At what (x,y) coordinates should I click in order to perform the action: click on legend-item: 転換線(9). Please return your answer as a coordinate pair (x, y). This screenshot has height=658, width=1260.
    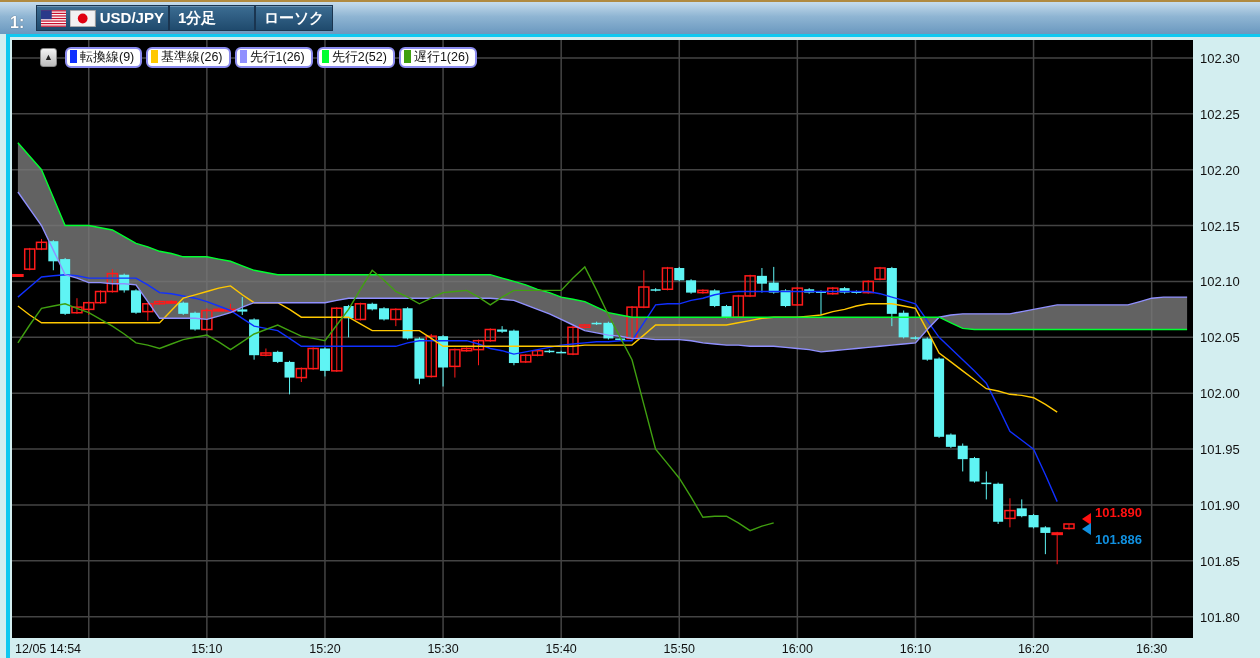
    Looking at the image, I should click on (104, 57).